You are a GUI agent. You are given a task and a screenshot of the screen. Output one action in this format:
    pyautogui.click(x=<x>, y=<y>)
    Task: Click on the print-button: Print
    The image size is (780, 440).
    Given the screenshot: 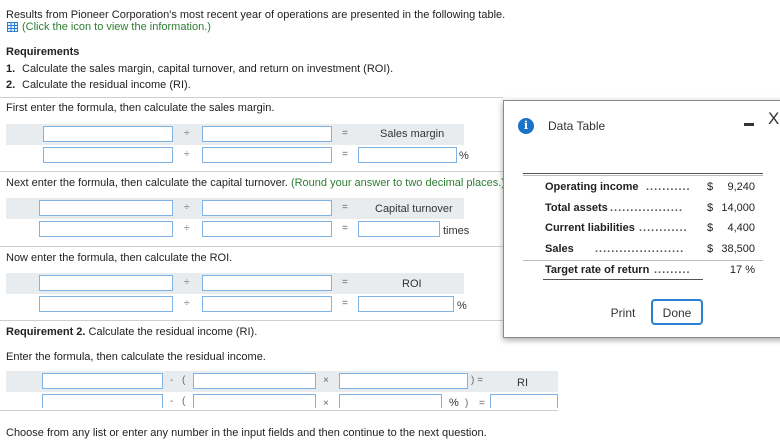 What is the action you would take?
    pyautogui.click(x=623, y=313)
    